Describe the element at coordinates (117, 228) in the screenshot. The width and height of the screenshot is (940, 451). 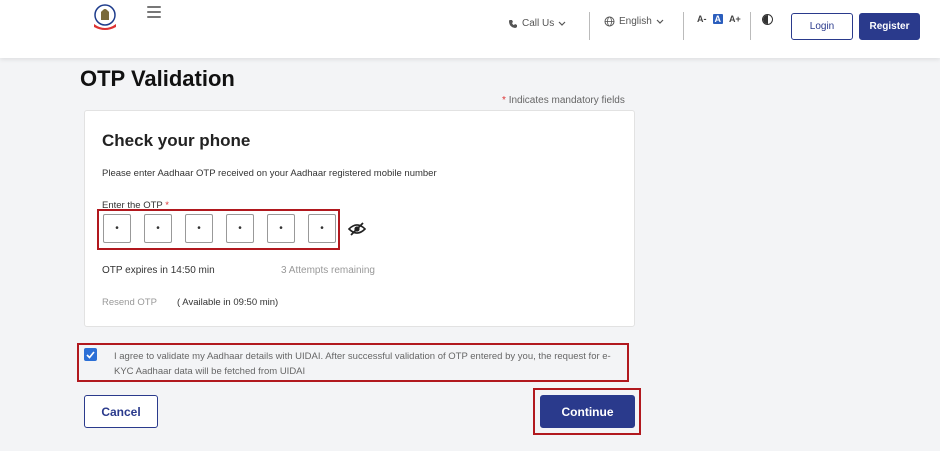
I see `otp-digit-1: •` at that location.